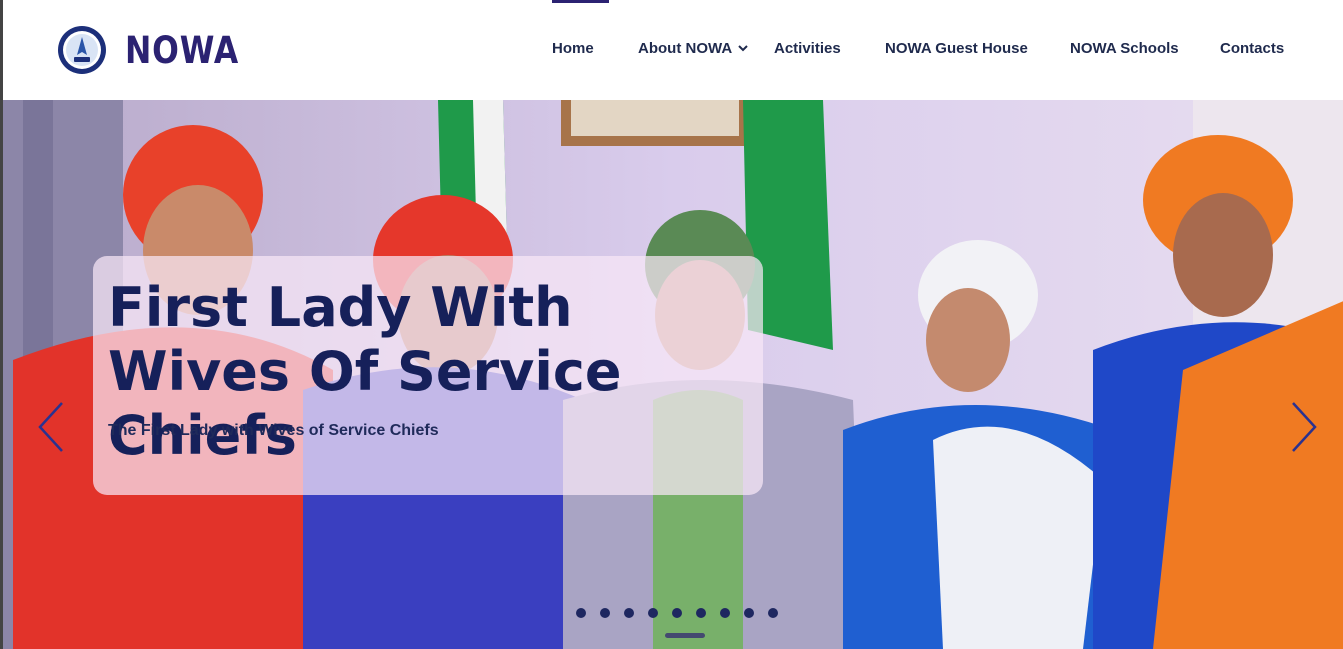  I want to click on nav-about-nowa: About NOWA, so click(693, 48).